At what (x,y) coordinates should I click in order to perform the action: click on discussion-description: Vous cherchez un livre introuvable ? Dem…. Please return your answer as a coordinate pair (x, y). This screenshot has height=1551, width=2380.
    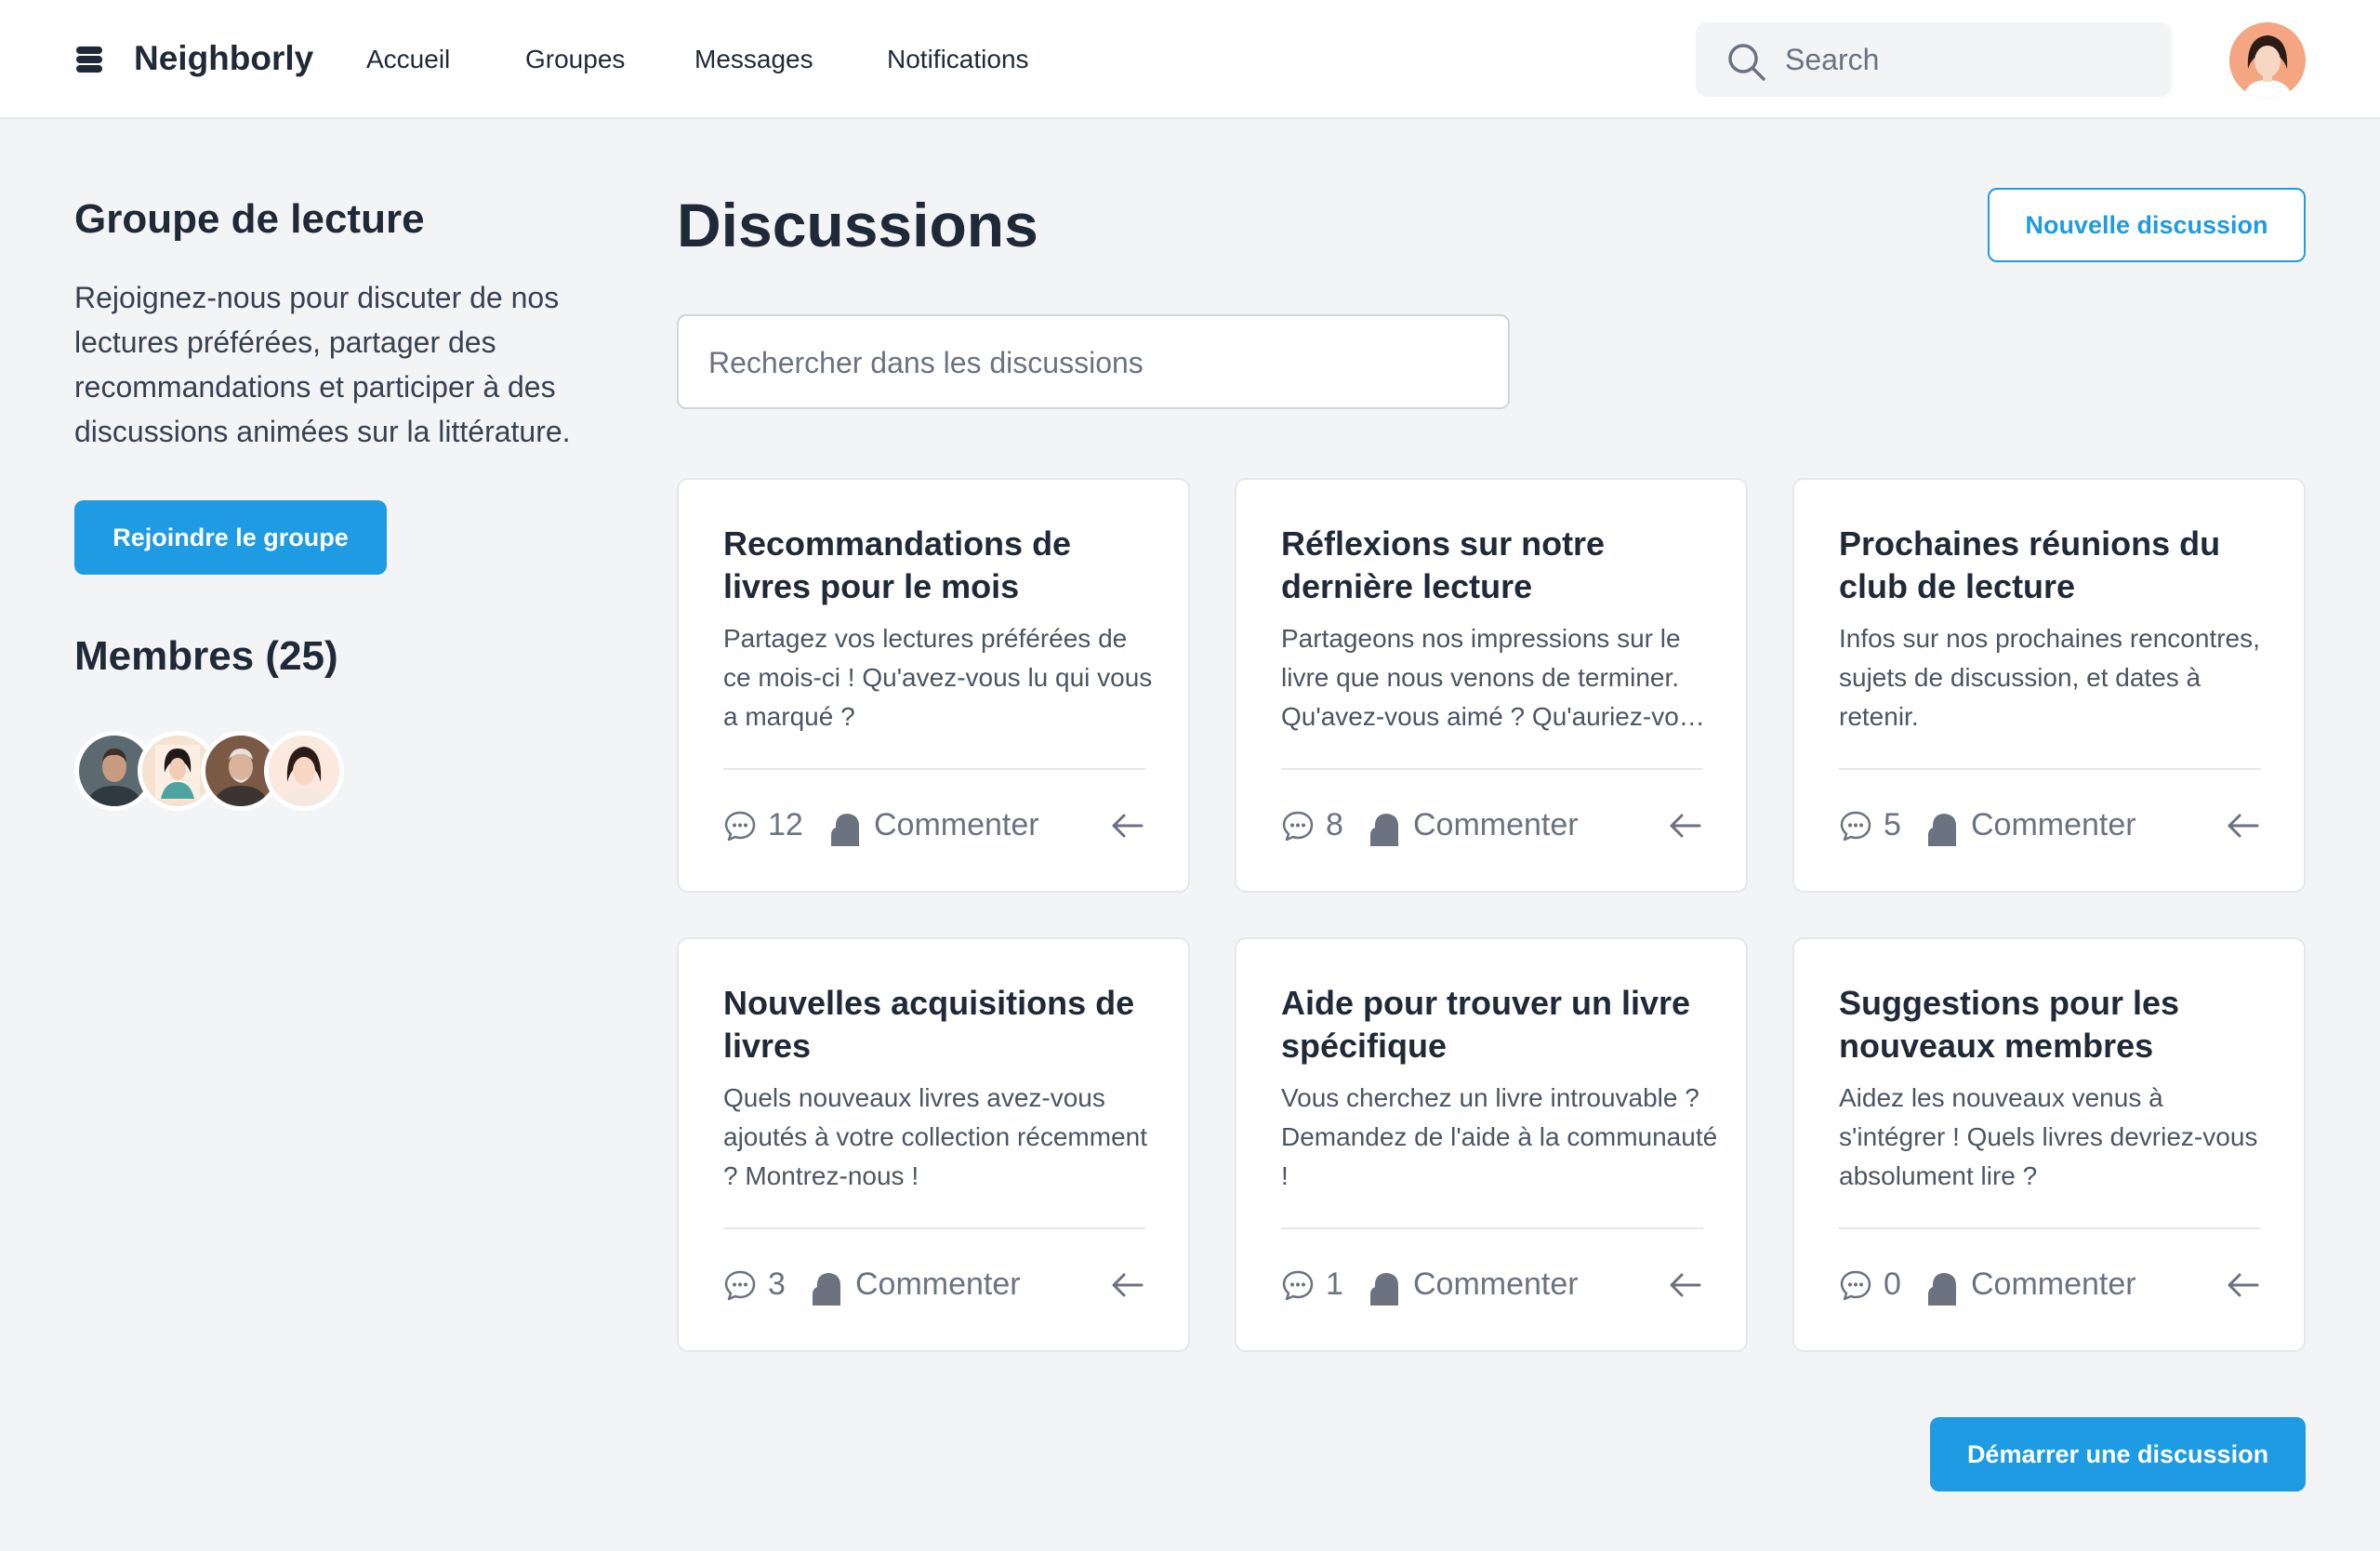
    Looking at the image, I should click on (1499, 1136).